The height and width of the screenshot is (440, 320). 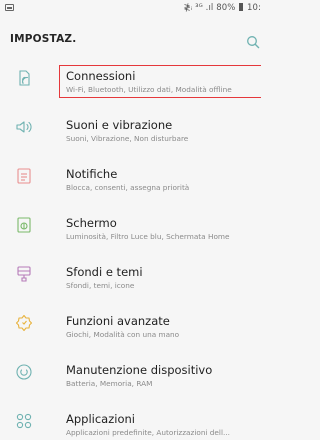 I want to click on settings-item-title: Suoni e vibrazione, so click(x=119, y=125).